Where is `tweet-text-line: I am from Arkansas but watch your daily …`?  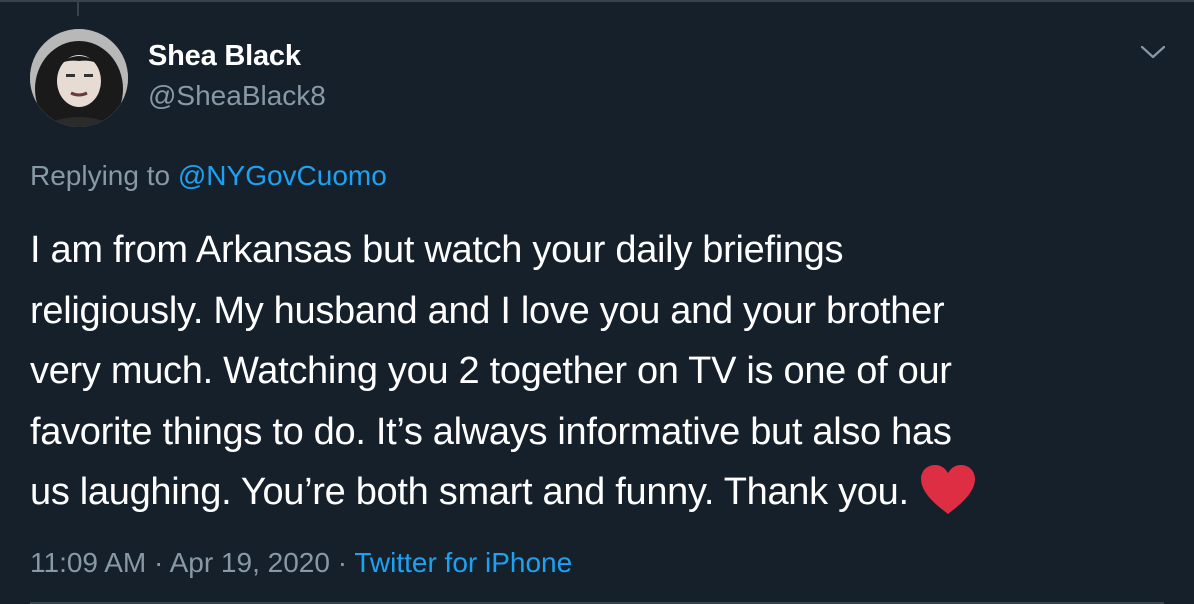 tweet-text-line: I am from Arkansas but watch your daily … is located at coordinates (437, 250).